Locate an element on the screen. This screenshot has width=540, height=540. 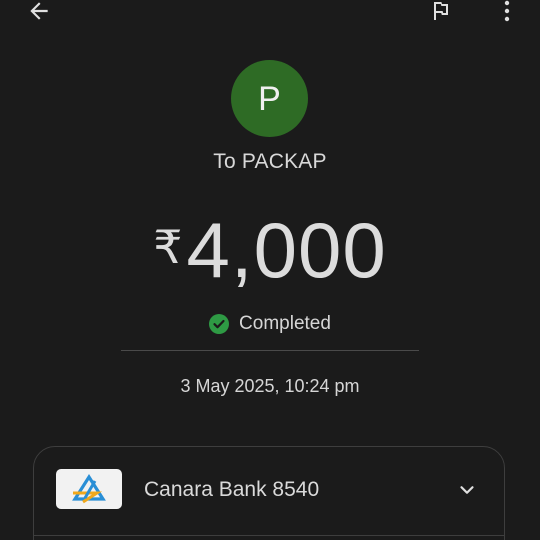
top-app-bar is located at coordinates (270, 14).